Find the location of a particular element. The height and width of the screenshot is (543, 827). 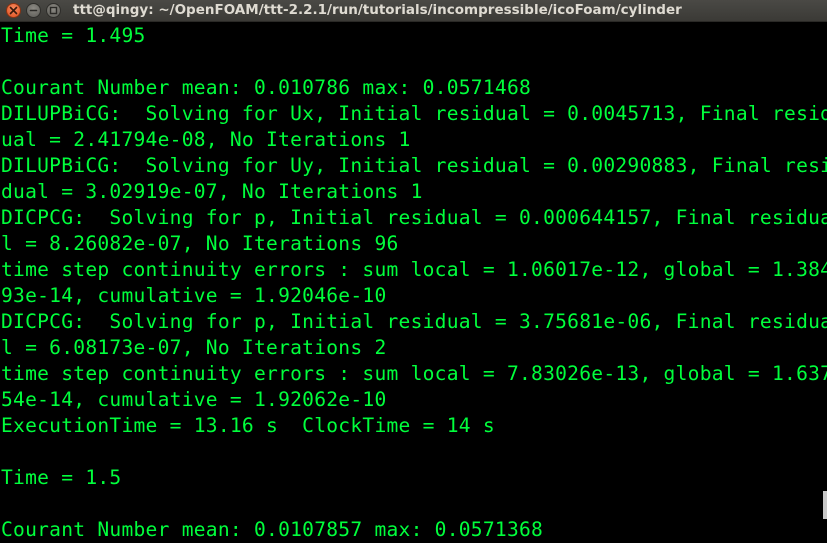

terminal-line: Time = 1.5 is located at coordinates (61, 477).